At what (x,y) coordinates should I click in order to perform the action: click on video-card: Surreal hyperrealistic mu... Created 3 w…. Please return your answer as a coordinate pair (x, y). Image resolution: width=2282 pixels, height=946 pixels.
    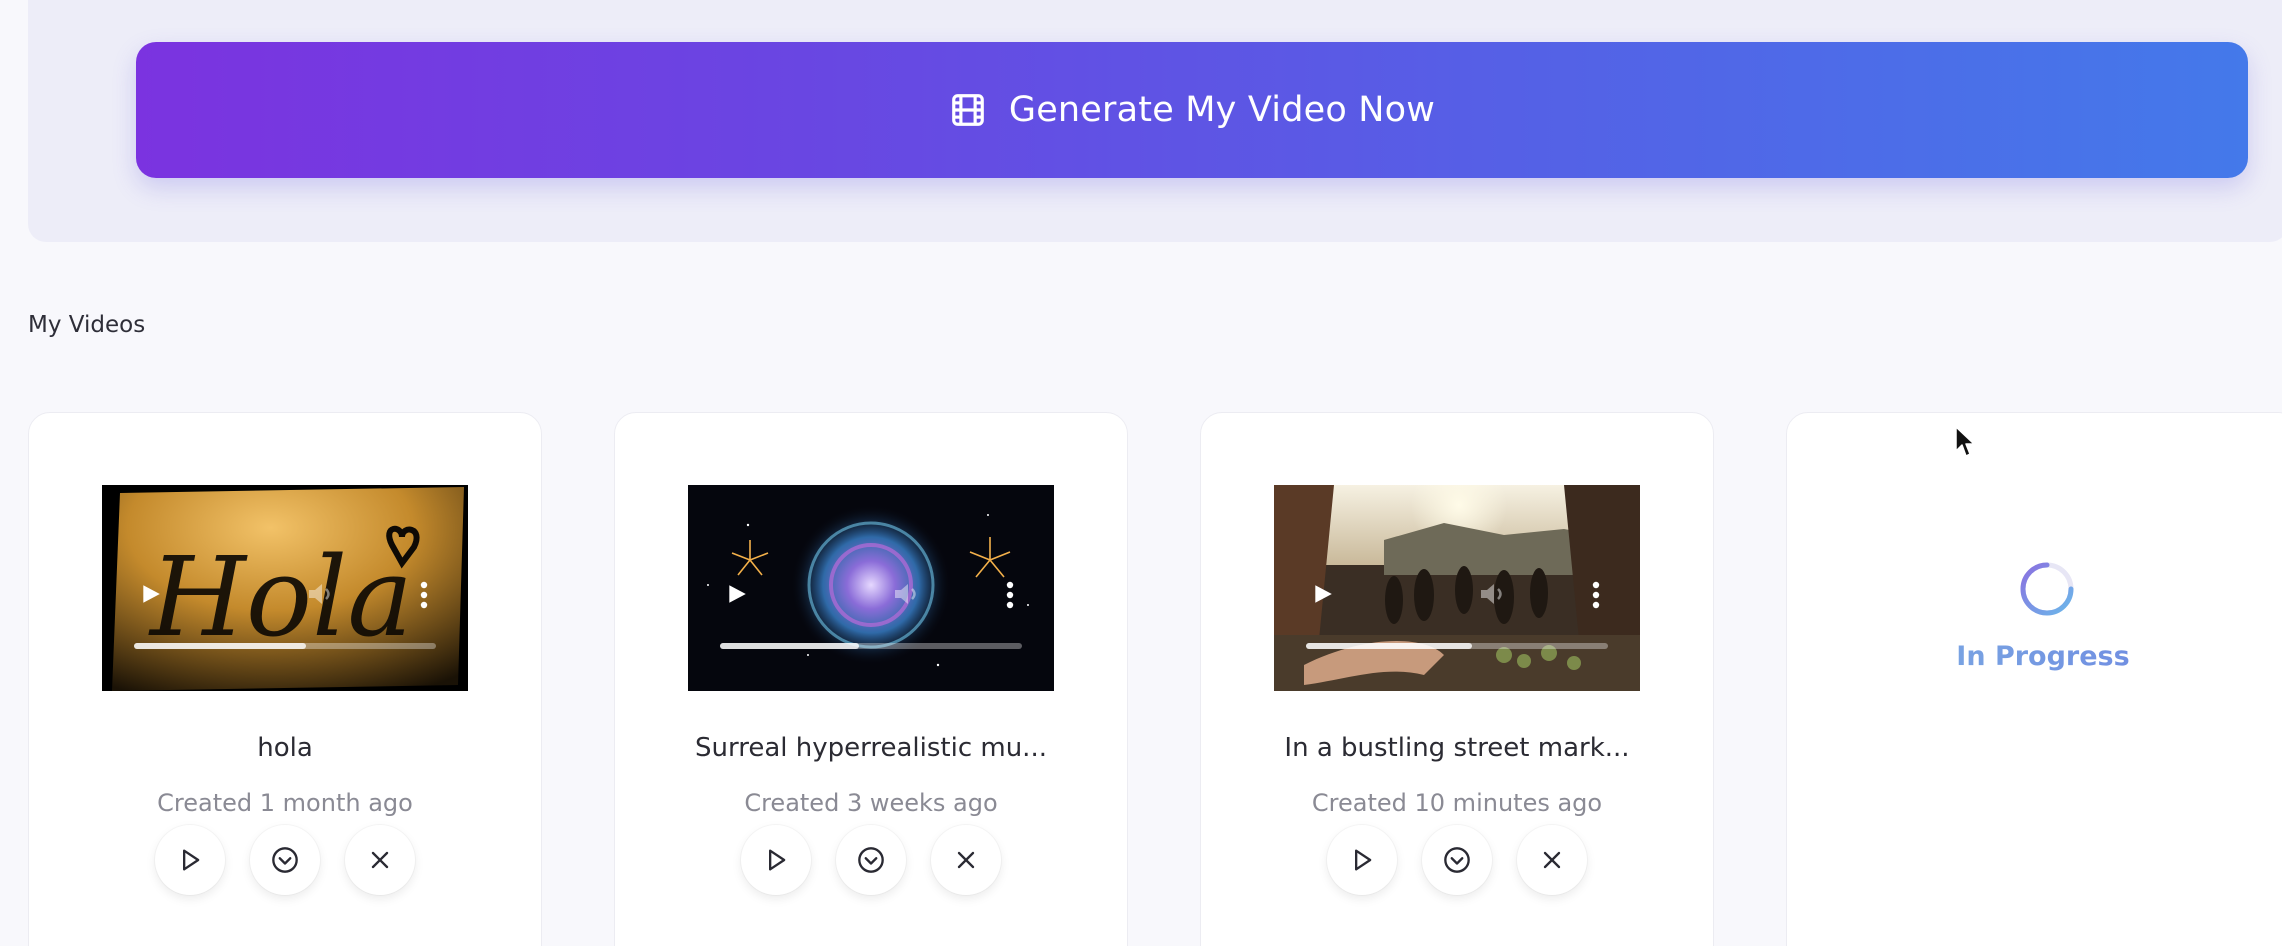
    Looking at the image, I should click on (871, 679).